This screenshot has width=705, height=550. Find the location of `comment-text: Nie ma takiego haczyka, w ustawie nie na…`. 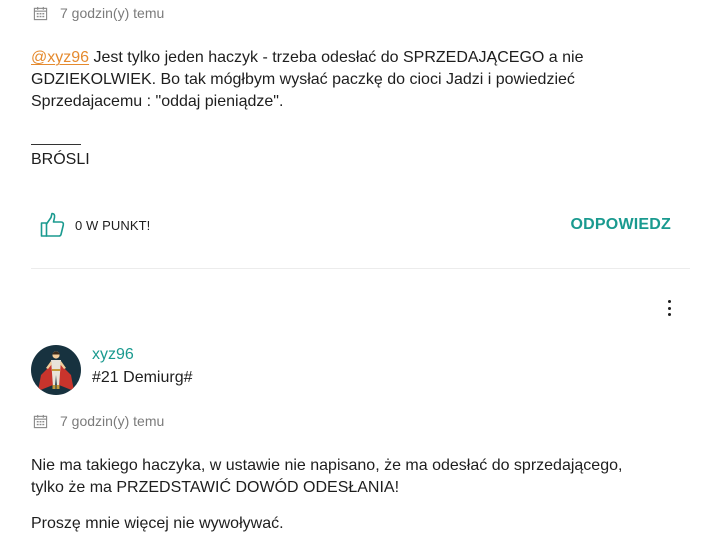

comment-text: Nie ma takiego haczyka, w ustawie nie na… is located at coordinates (327, 476).